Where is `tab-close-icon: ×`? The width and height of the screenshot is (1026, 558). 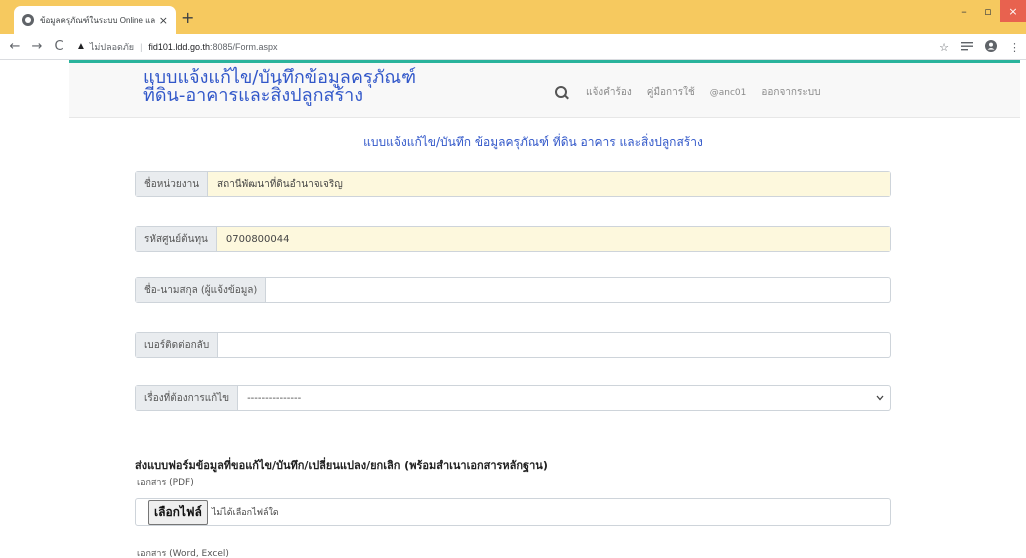
tab-close-icon: × is located at coordinates (163, 20).